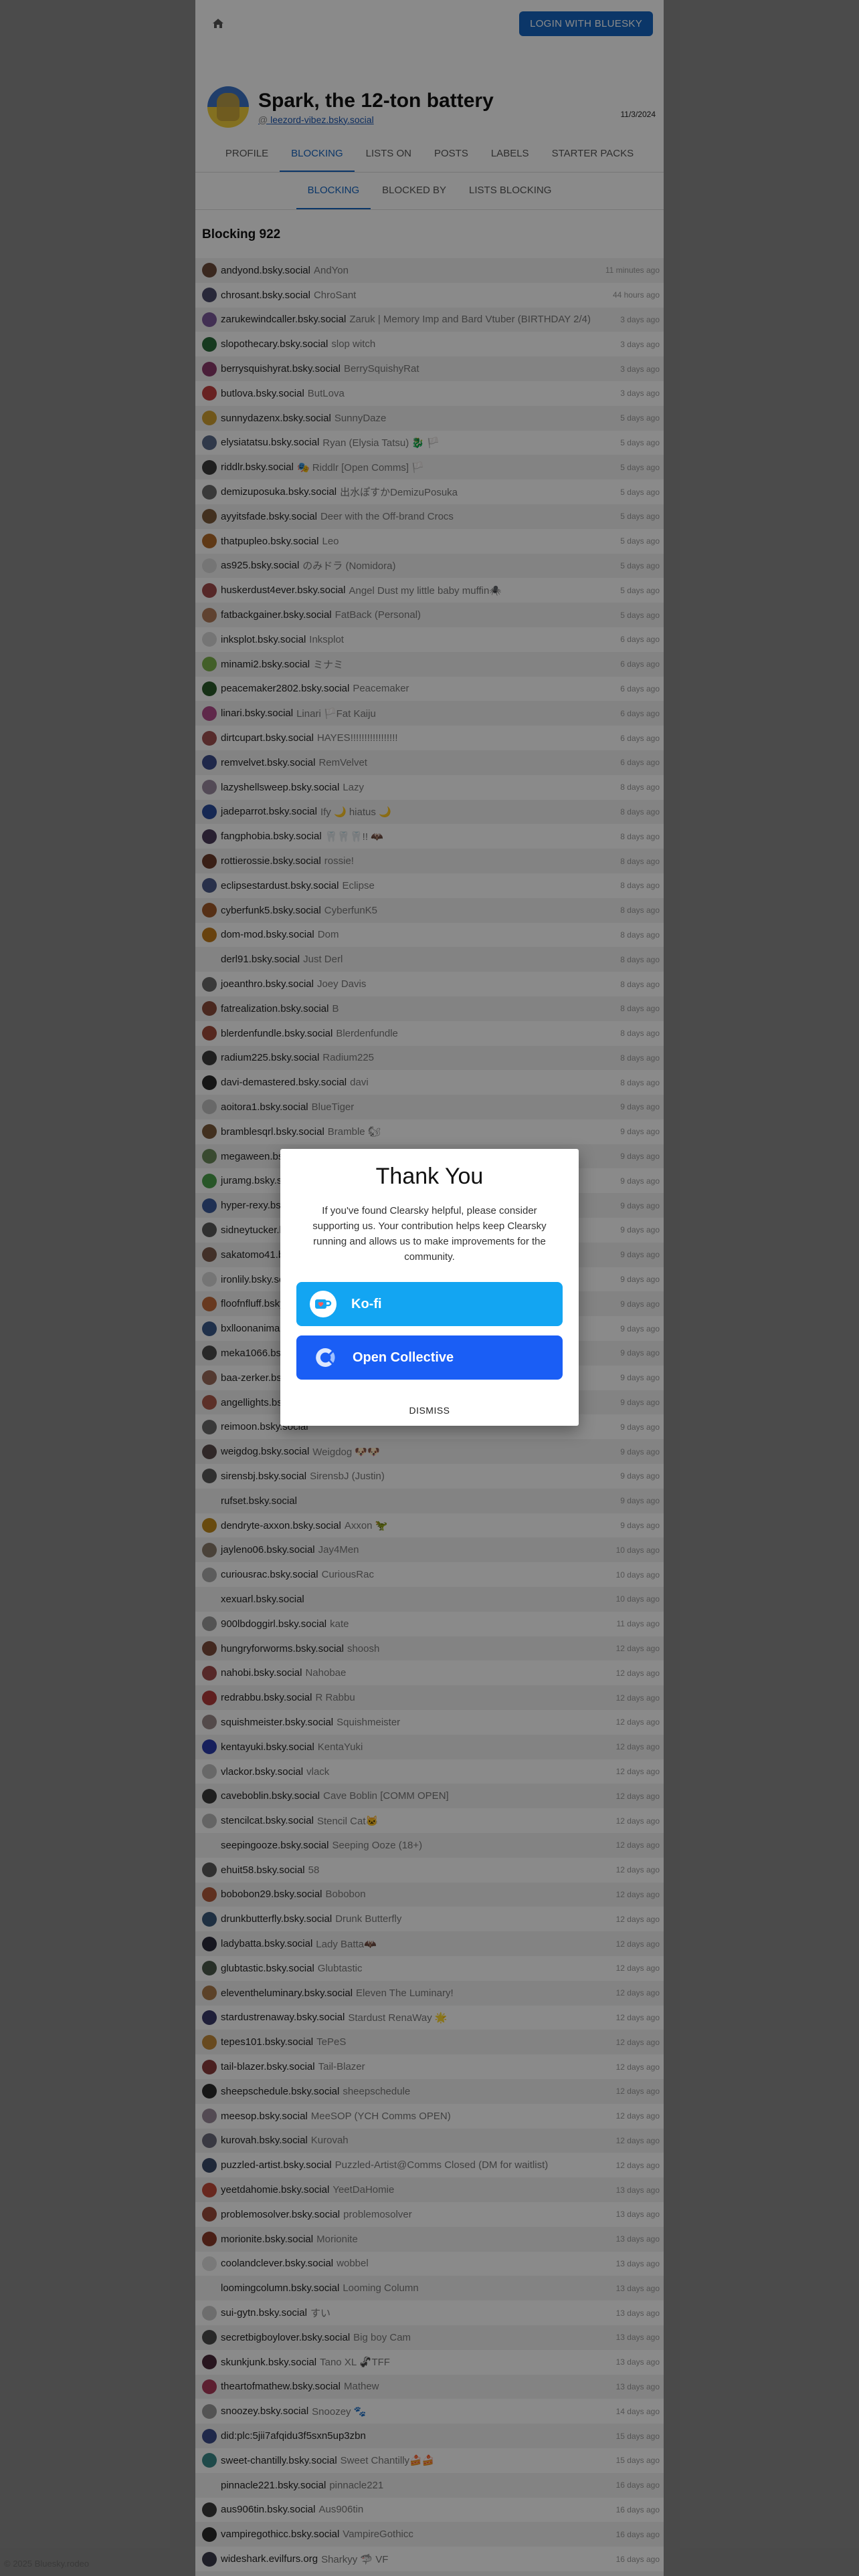 The width and height of the screenshot is (859, 2576). Describe the element at coordinates (323, 1304) in the screenshot. I see `kofi-cup-icon` at that location.